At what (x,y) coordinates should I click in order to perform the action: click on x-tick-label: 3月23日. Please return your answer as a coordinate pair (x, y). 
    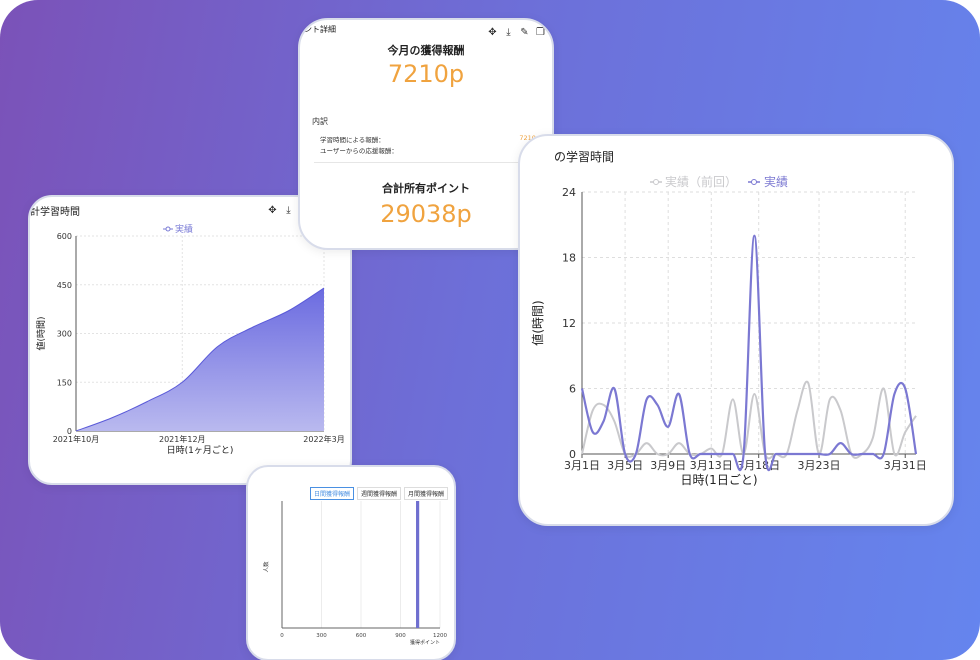
    Looking at the image, I should click on (819, 465).